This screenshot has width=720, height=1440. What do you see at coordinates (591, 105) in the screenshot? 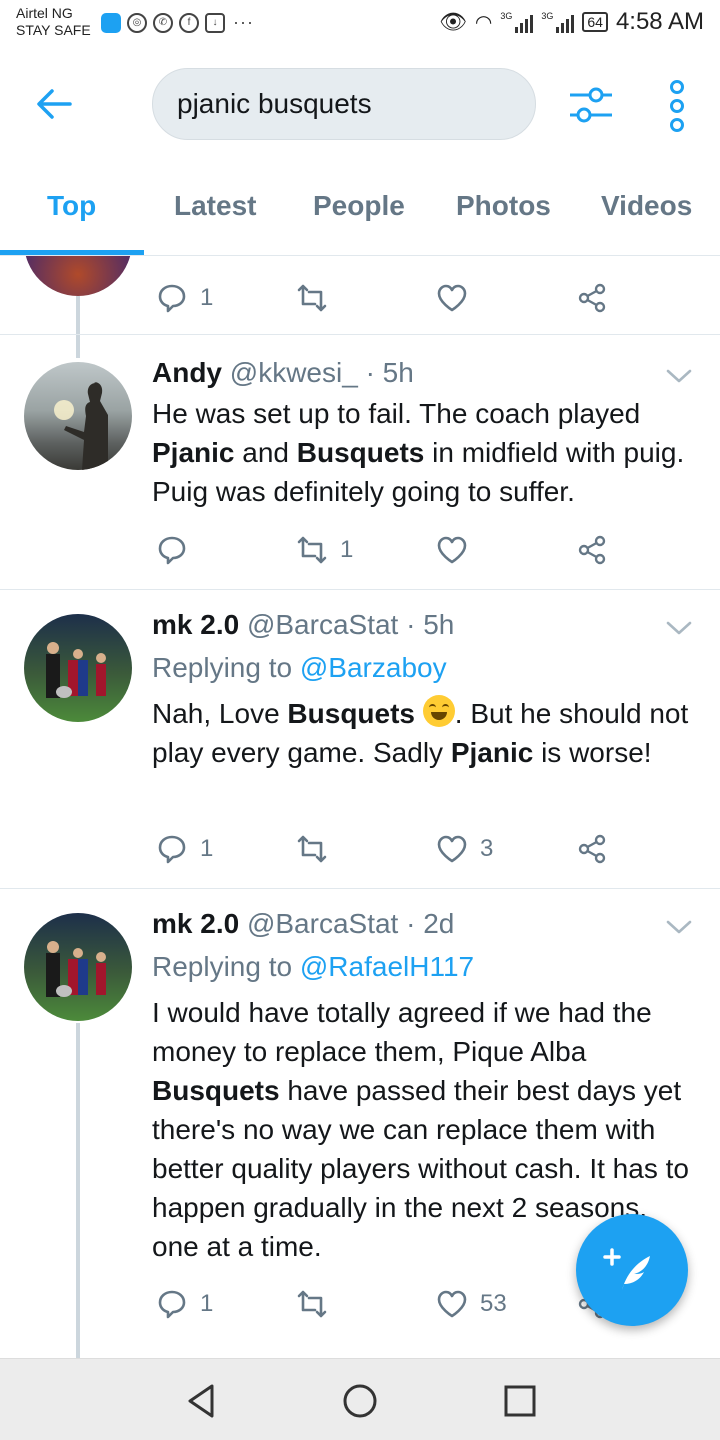
I see `search-filter-icon` at bounding box center [591, 105].